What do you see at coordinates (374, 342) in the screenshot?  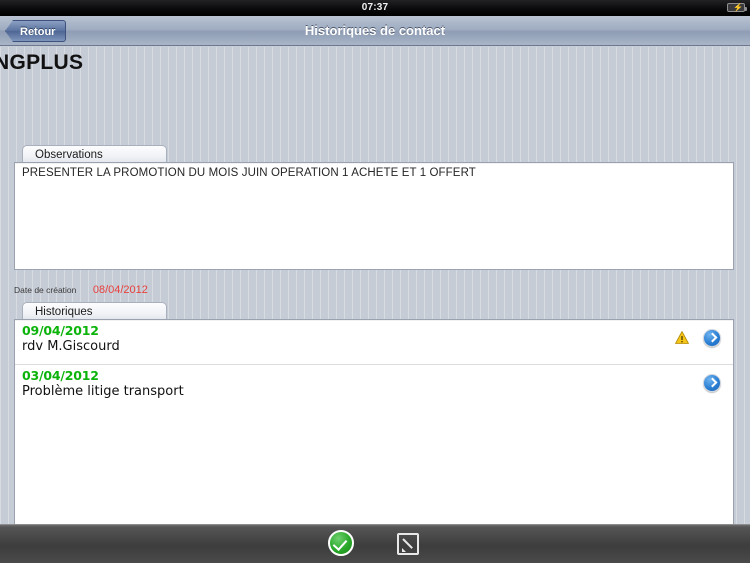 I see `list-item: 09/04/2012 rdv M.Giscourd` at bounding box center [374, 342].